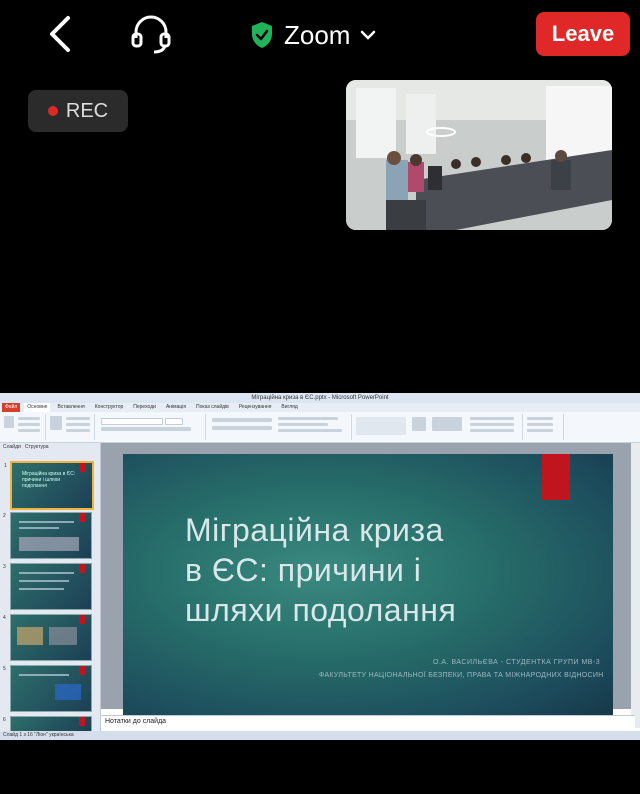 The width and height of the screenshot is (640, 794). What do you see at coordinates (4, 516) in the screenshot?
I see `thumbnail-number: 2` at bounding box center [4, 516].